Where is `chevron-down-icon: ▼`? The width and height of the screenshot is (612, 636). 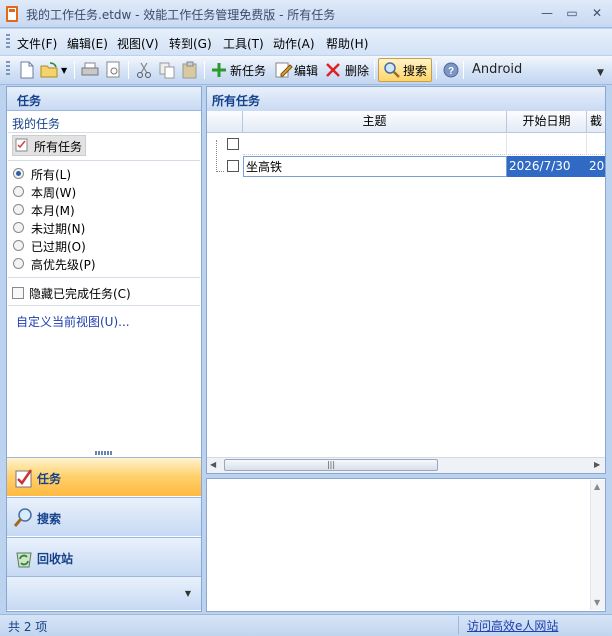 chevron-down-icon: ▼ is located at coordinates (187, 593).